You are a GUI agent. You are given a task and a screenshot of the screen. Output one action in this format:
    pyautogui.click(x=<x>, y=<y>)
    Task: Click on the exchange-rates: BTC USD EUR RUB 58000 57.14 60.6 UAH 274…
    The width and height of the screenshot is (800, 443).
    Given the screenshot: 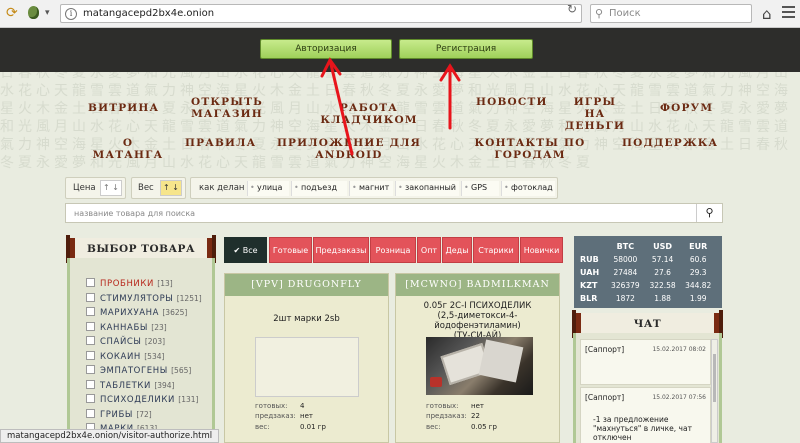 What is the action you would take?
    pyautogui.click(x=648, y=272)
    